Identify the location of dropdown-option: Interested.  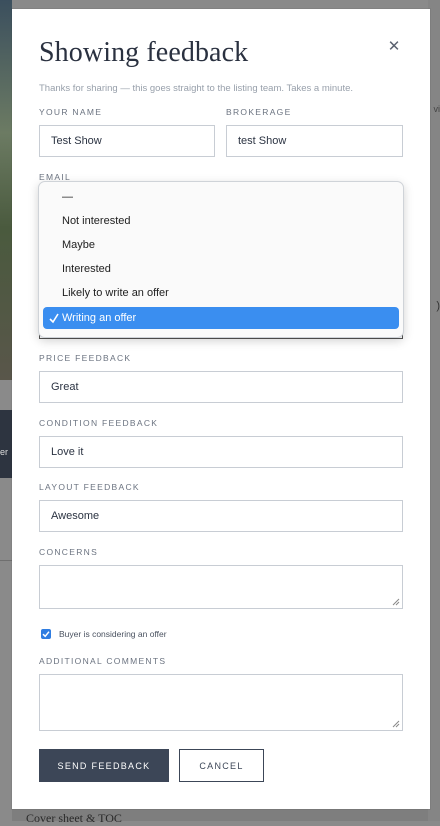
(221, 269).